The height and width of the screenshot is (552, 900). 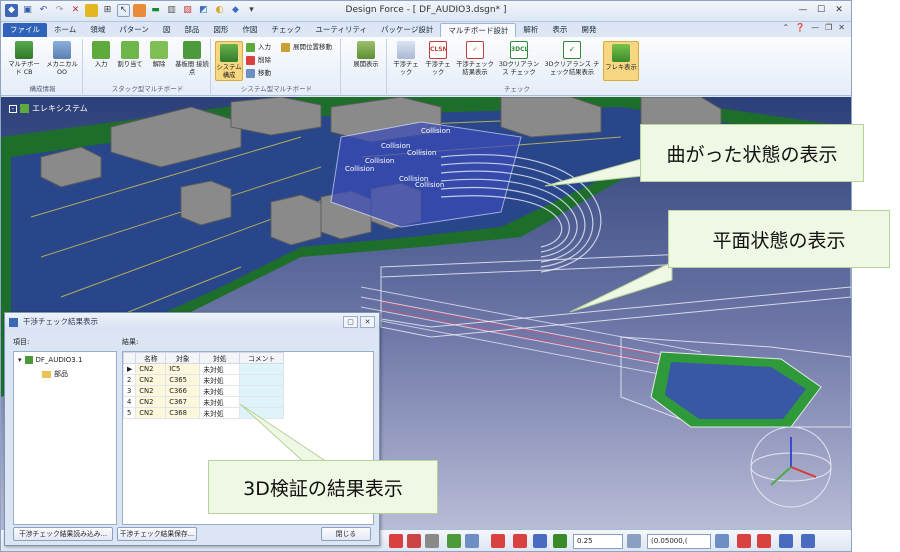 What do you see at coordinates (841, 27) in the screenshot?
I see `close-doc-icon: ✕` at bounding box center [841, 27].